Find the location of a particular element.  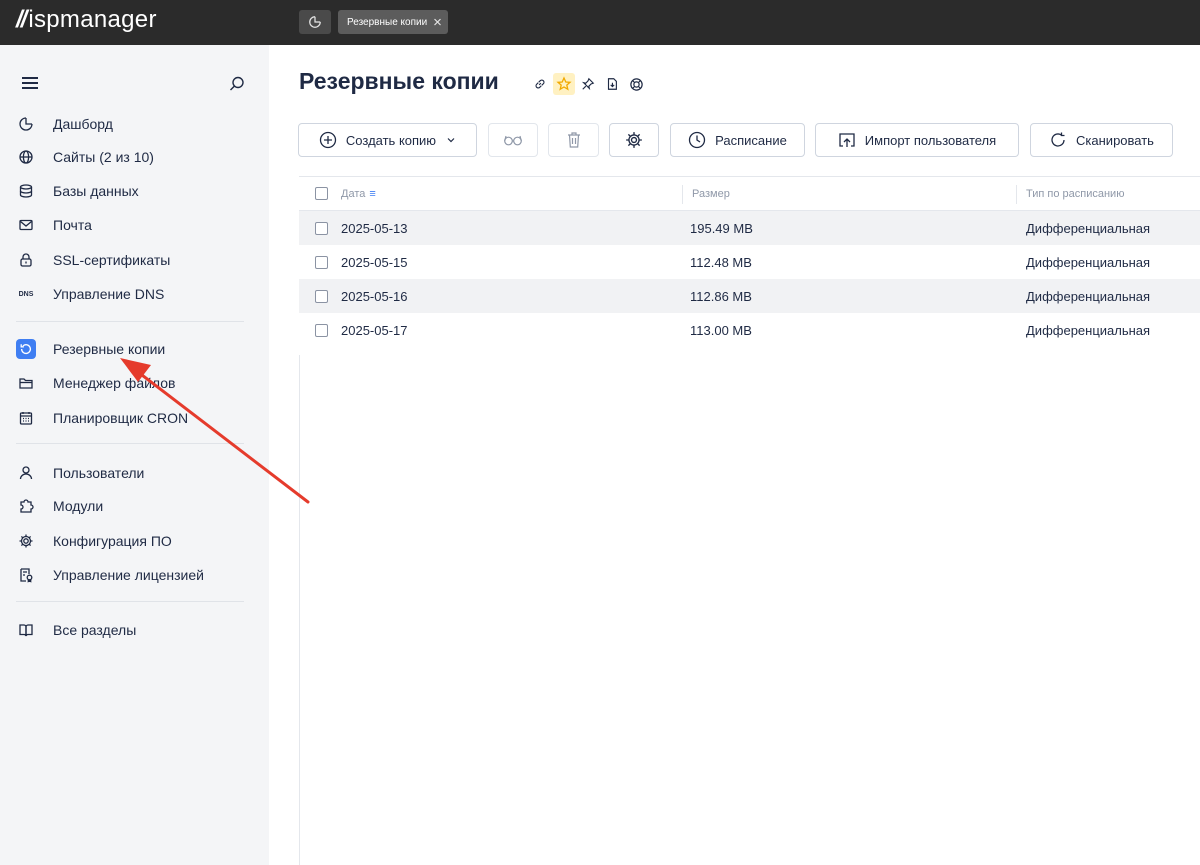

view-button is located at coordinates (513, 140).